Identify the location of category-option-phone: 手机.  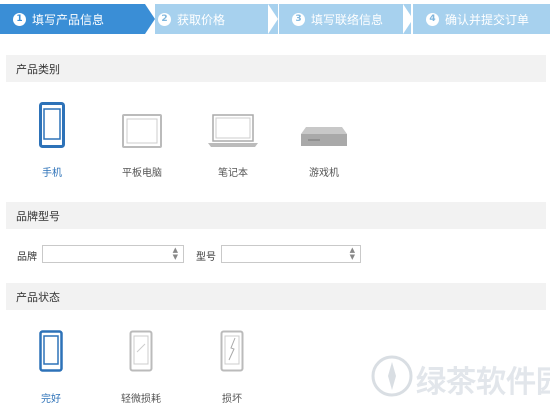
(52, 138).